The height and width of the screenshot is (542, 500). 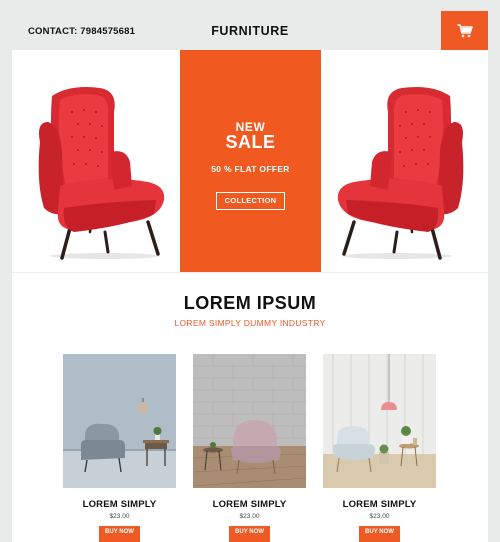 I want to click on shopping-cart-icon, so click(x=465, y=30).